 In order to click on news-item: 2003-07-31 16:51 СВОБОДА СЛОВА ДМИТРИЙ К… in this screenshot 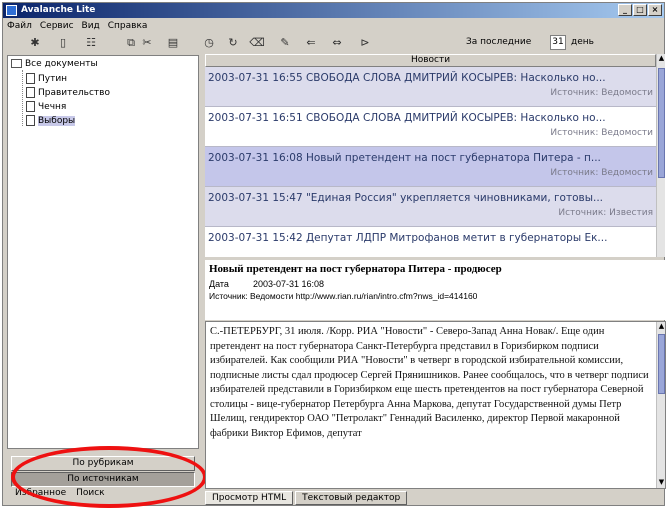, I will do `click(430, 127)`.